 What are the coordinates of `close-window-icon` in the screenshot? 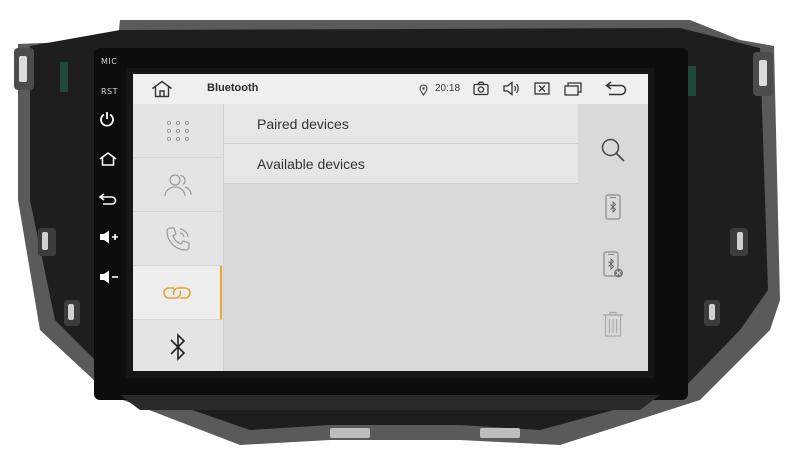 It's located at (542, 88).